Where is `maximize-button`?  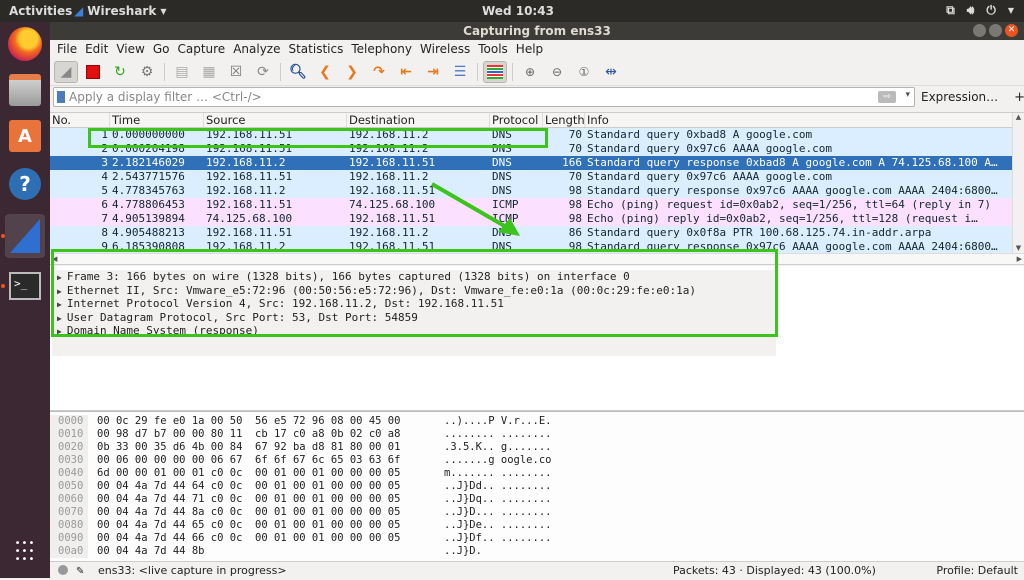
maximize-button is located at coordinates (995, 30).